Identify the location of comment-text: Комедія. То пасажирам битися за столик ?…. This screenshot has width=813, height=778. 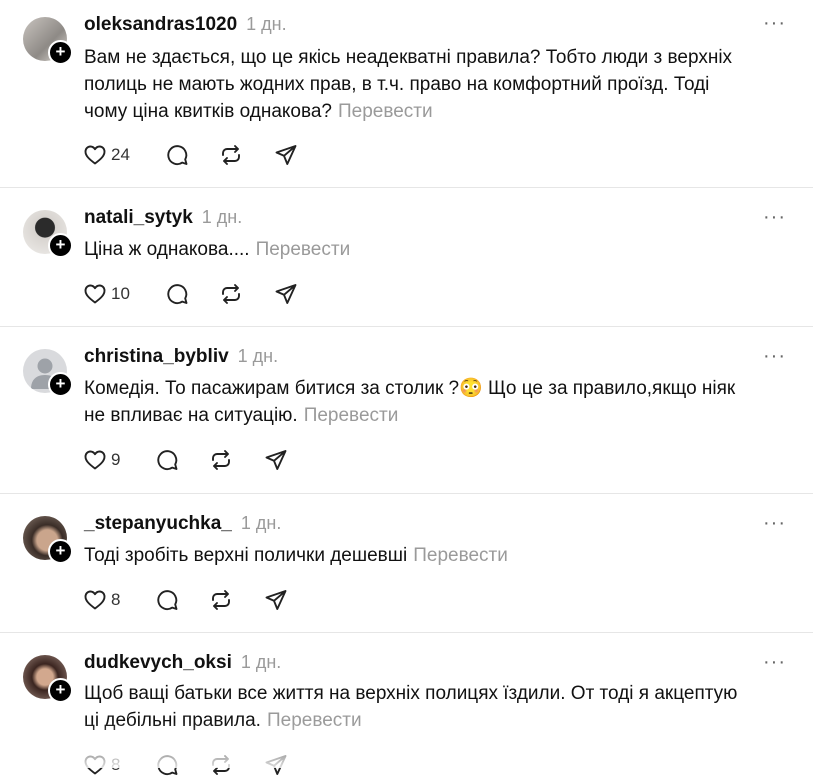
(410, 402).